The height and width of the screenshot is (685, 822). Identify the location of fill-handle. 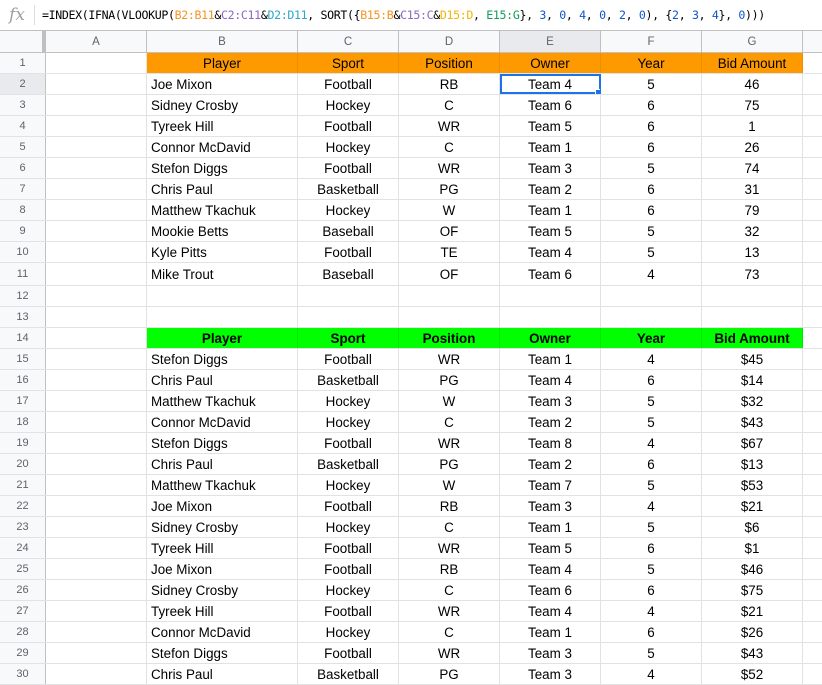
(597, 91).